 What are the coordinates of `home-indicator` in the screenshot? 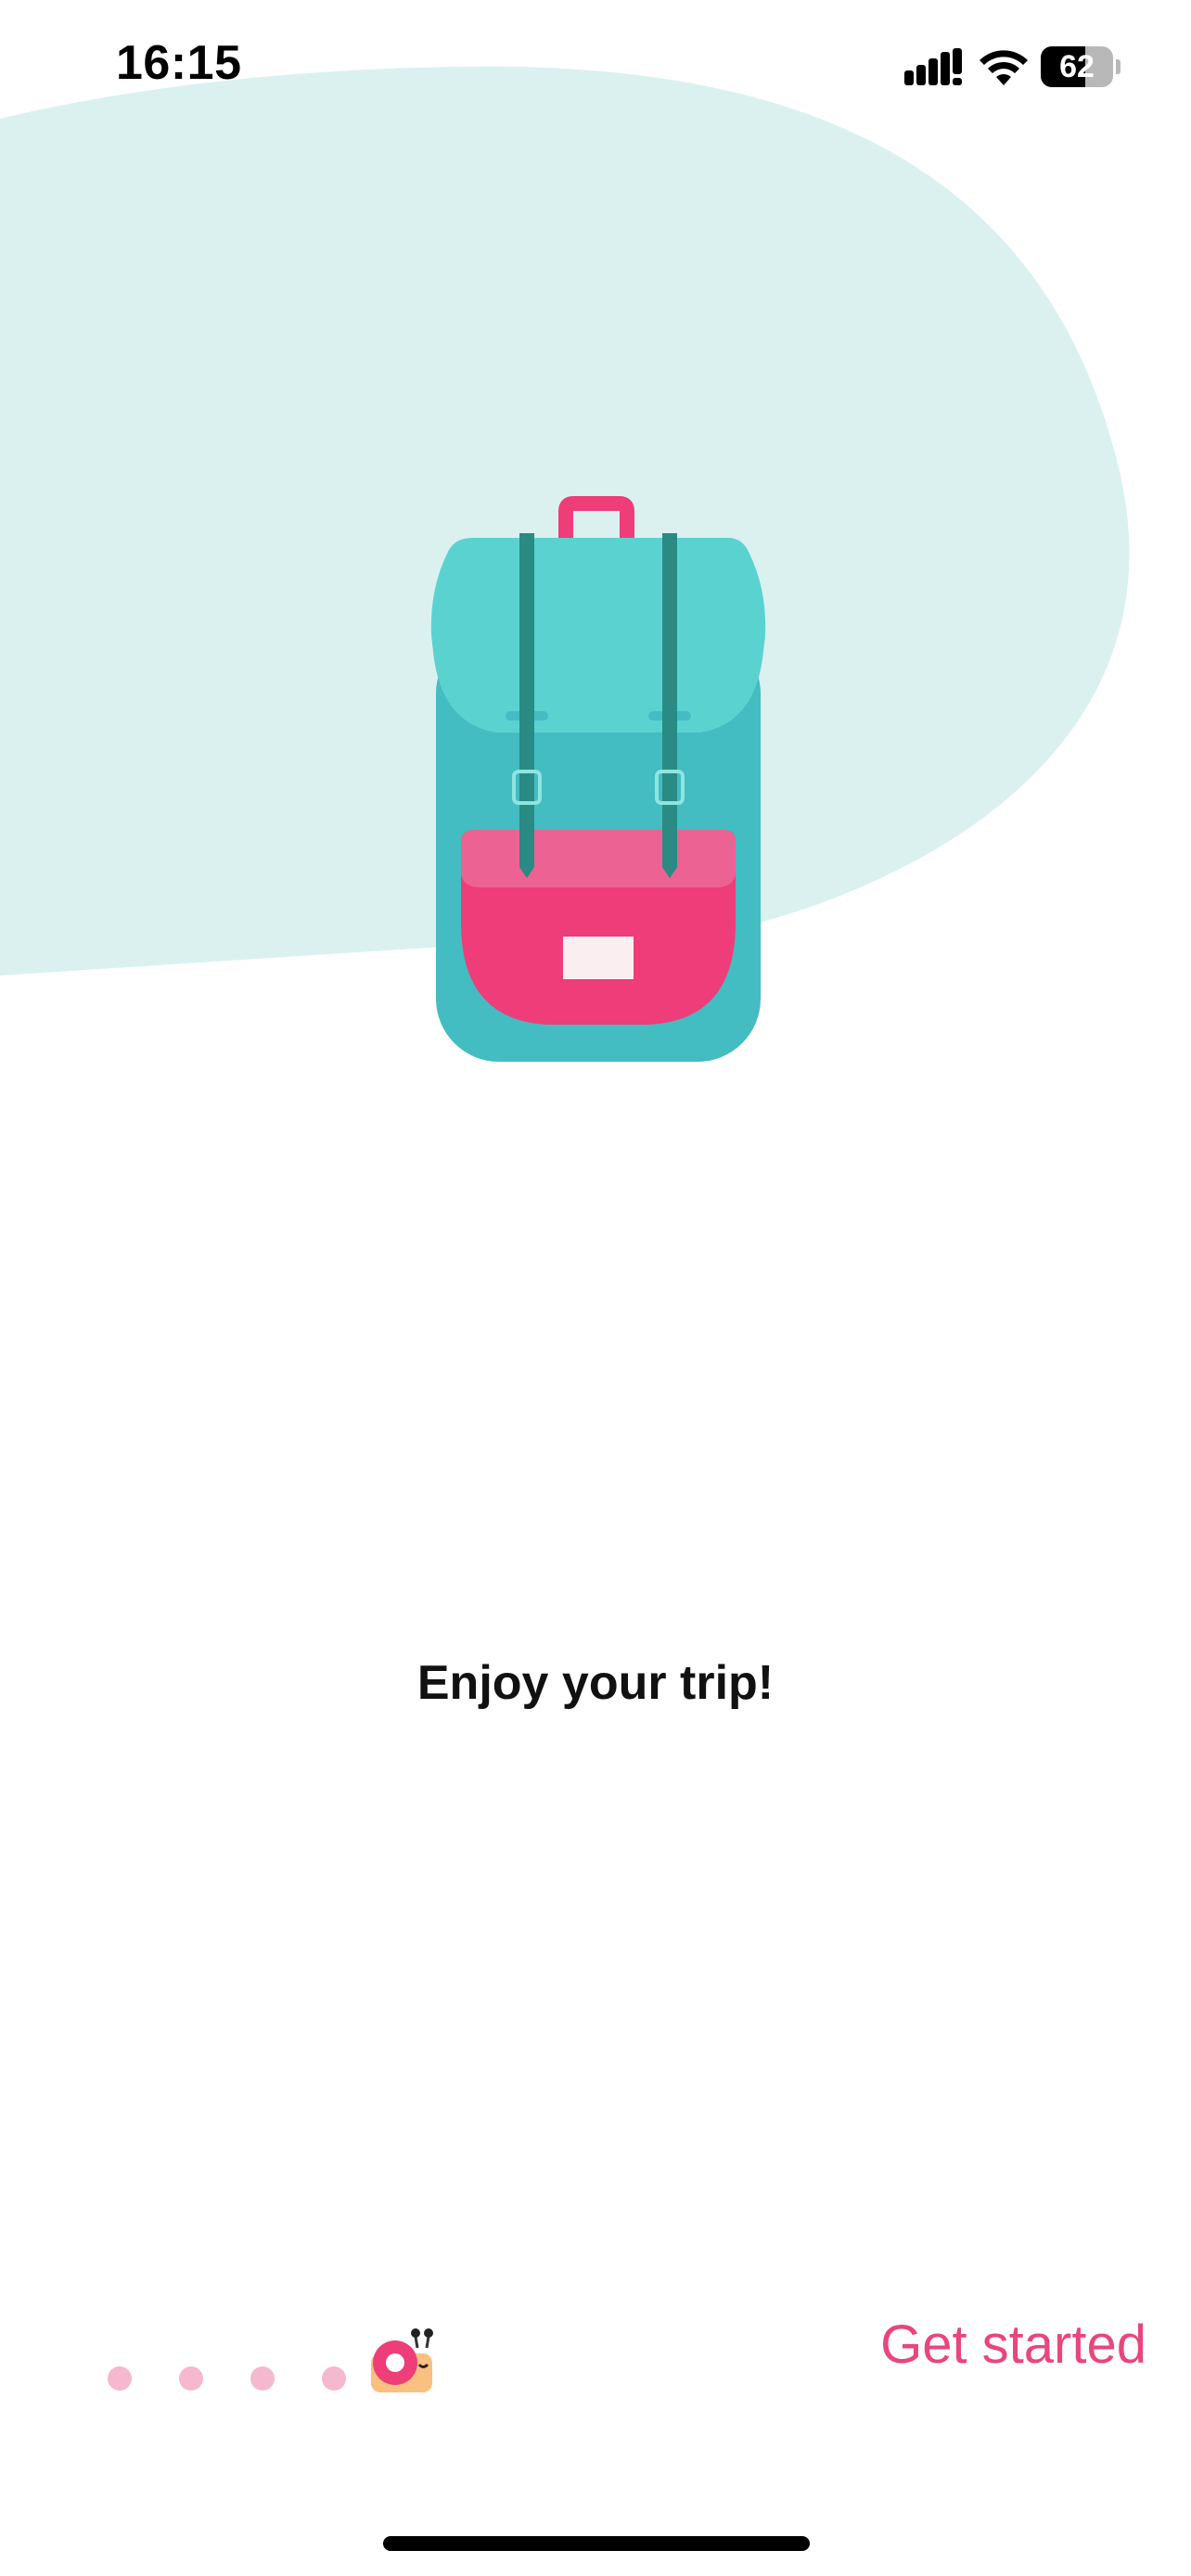 It's located at (597, 2543).